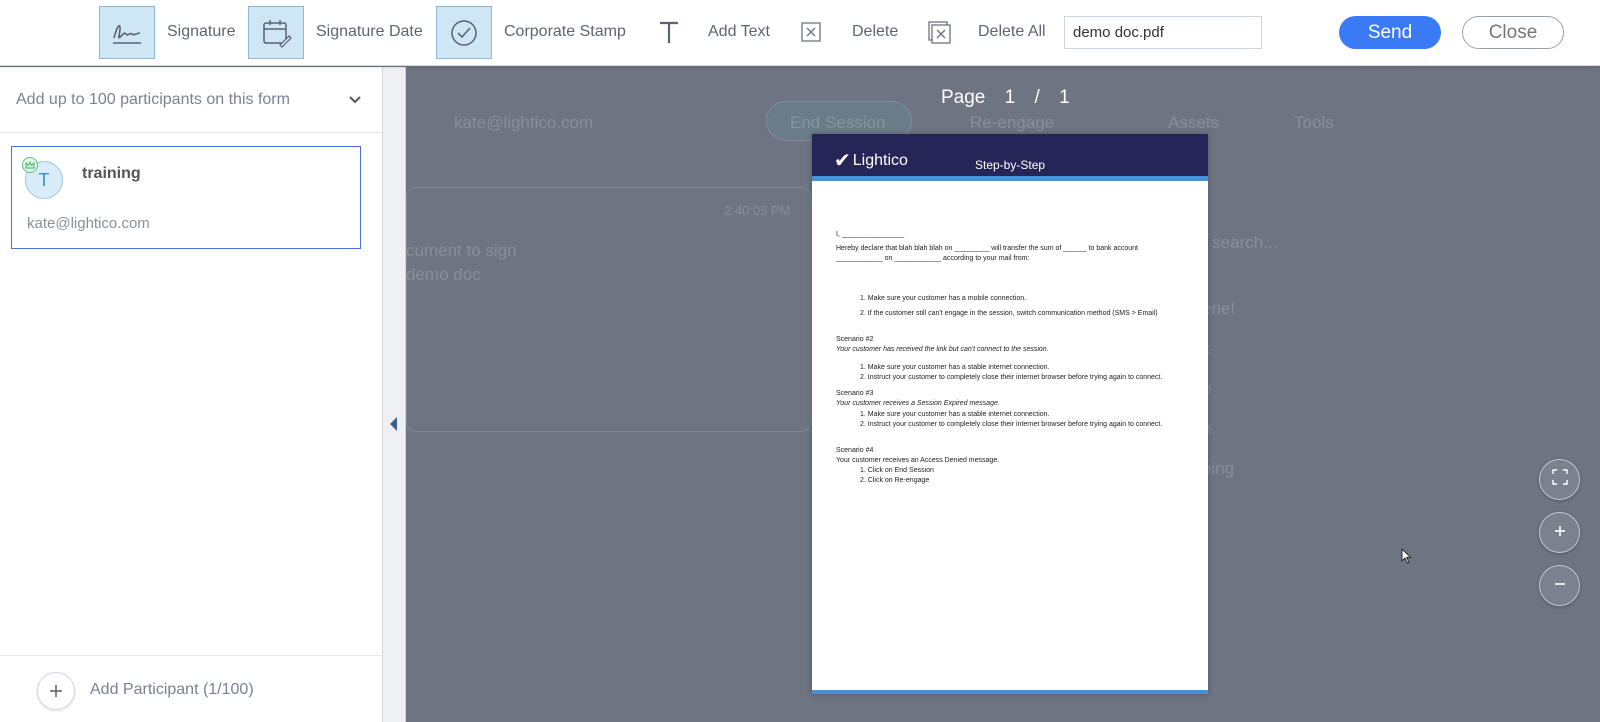  I want to click on bg-tools-tab: Tools, so click(1314, 122).